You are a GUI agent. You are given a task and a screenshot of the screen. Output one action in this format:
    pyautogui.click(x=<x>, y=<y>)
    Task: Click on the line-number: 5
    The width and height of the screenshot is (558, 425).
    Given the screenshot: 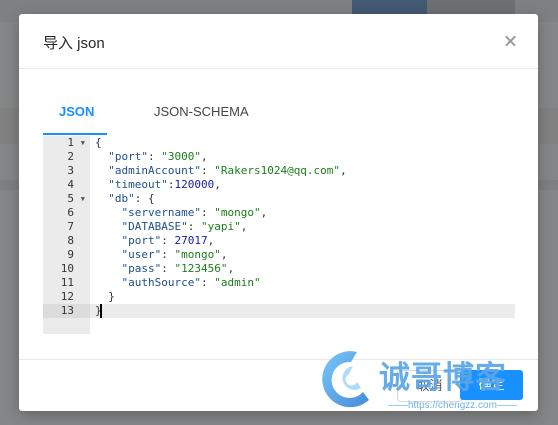 What is the action you would take?
    pyautogui.click(x=70, y=198)
    